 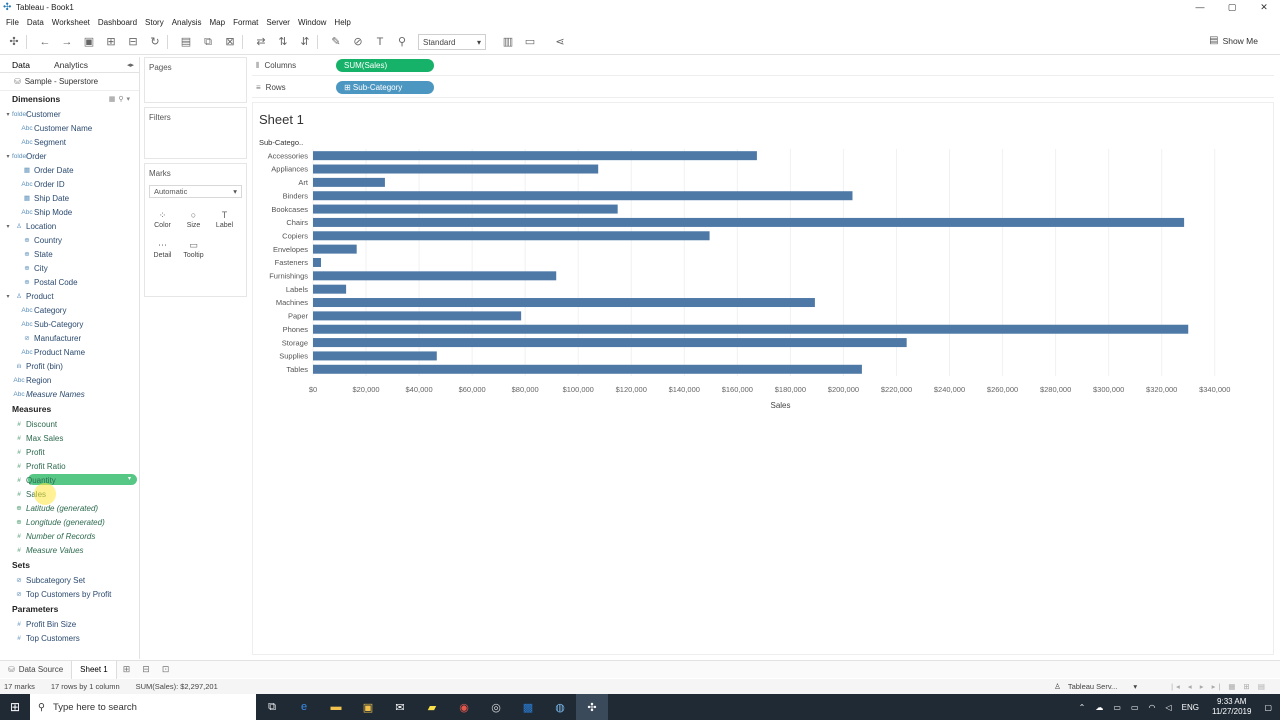 I want to click on group-members-icon: ⊘, so click(x=358, y=42).